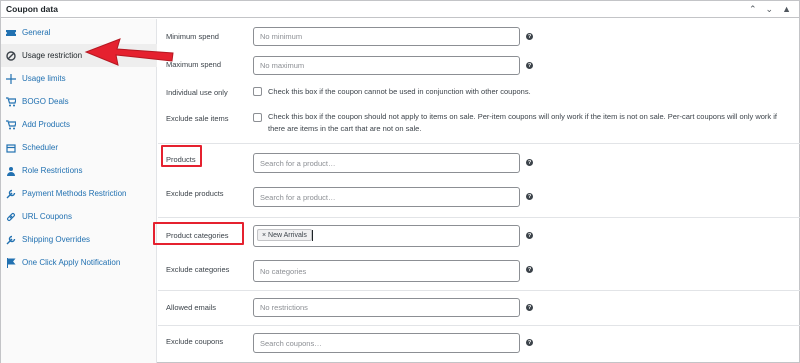 This screenshot has width=800, height=363. What do you see at coordinates (71, 262) in the screenshot?
I see `tab-label: One Click Apply Notification` at bounding box center [71, 262].